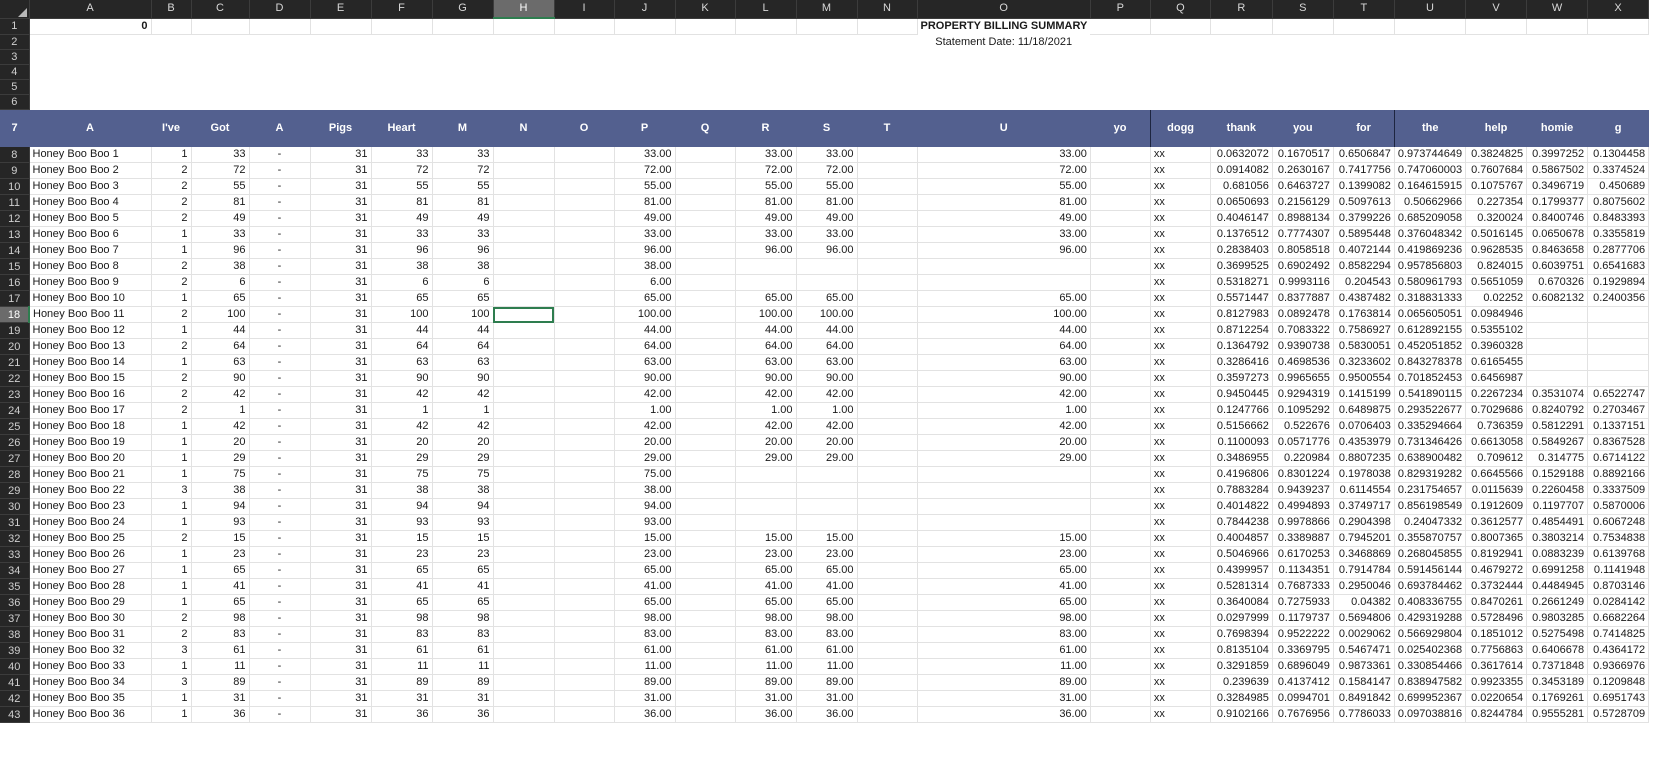  I want to click on cell-s28: 0.8301224, so click(1303, 474).